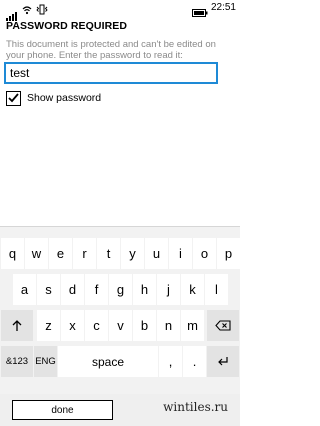 The height and width of the screenshot is (426, 320). I want to click on password-input, so click(111, 73).